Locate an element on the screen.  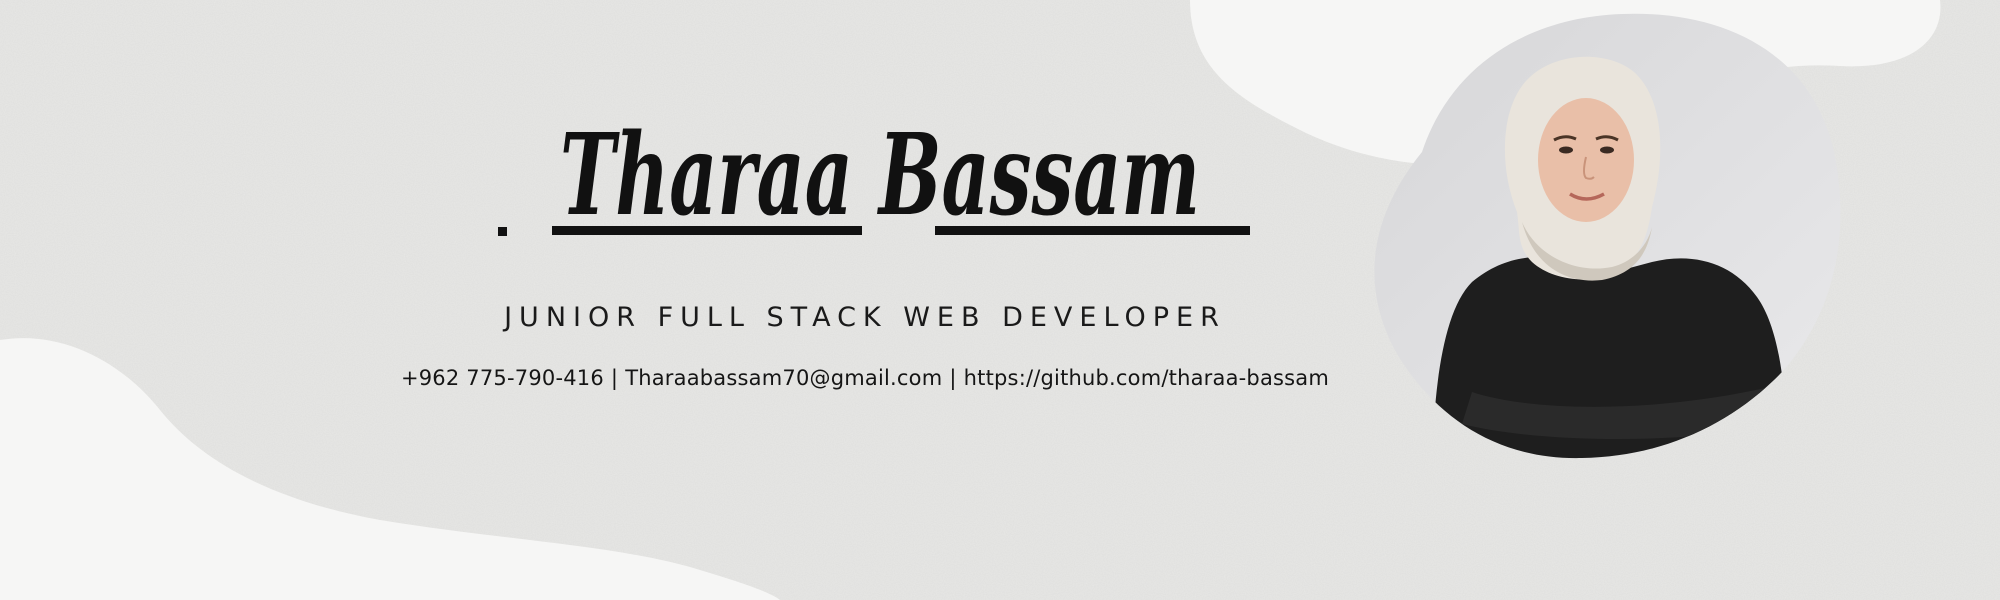
github-link: https://github.com/tharaa-bassam is located at coordinates (1146, 378).